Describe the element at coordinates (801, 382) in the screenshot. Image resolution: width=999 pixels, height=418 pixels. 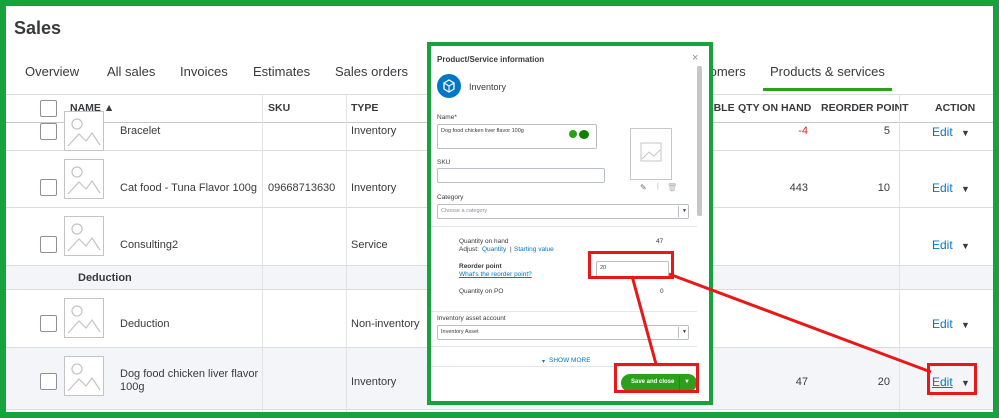
I see `qty-on-hand: 47` at that location.